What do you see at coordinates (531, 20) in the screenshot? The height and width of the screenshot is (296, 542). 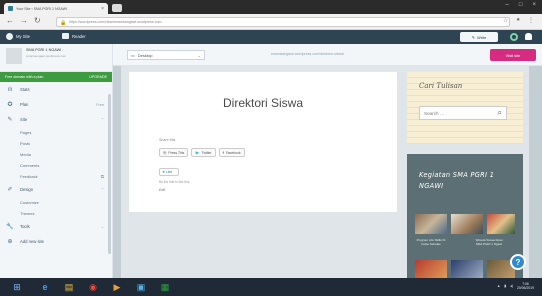 I see `menu-dots-icon: ⋮` at bounding box center [531, 20].